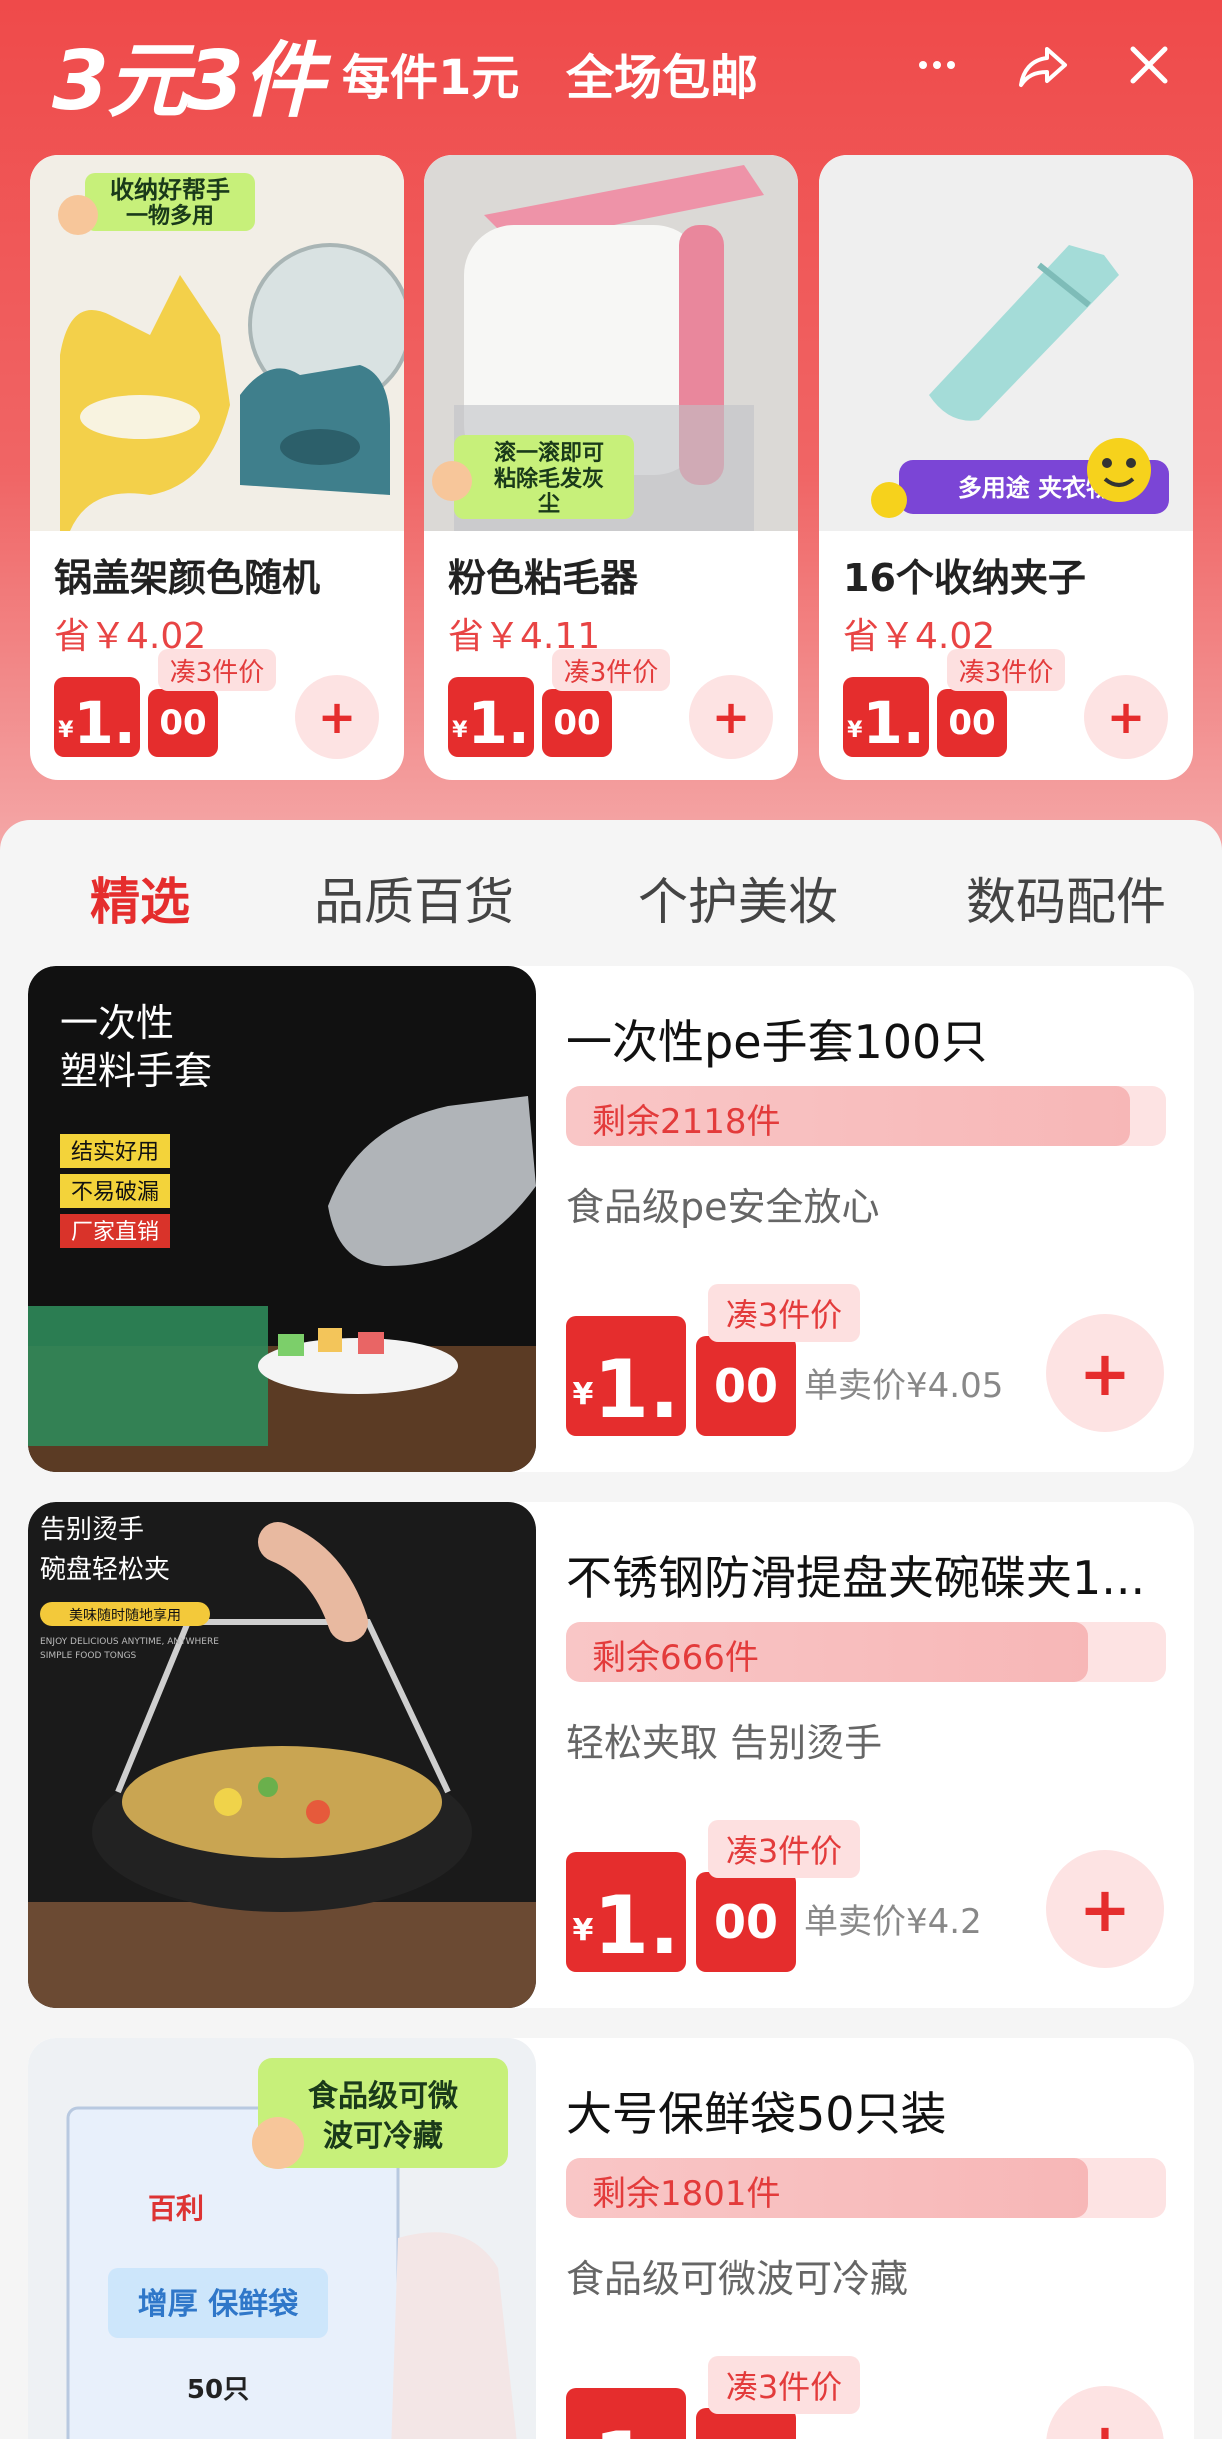 This screenshot has width=1222, height=2439. I want to click on more-icon, so click(937, 65).